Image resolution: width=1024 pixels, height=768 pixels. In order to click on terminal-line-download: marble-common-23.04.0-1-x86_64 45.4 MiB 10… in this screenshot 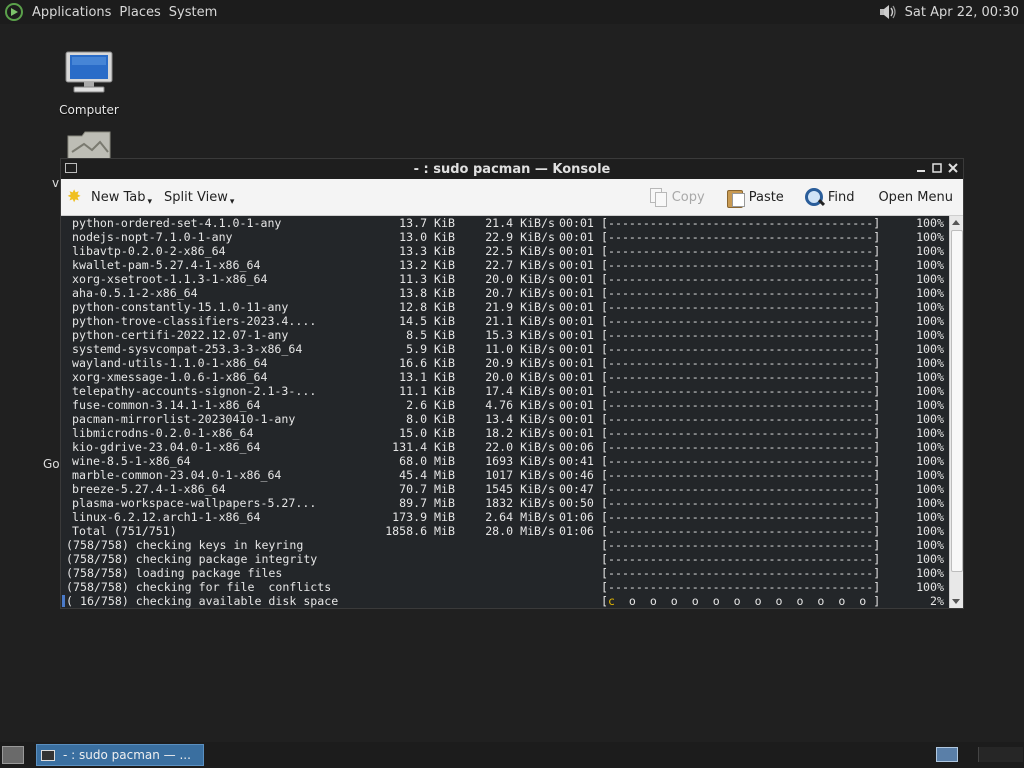, I will do `click(505, 475)`.